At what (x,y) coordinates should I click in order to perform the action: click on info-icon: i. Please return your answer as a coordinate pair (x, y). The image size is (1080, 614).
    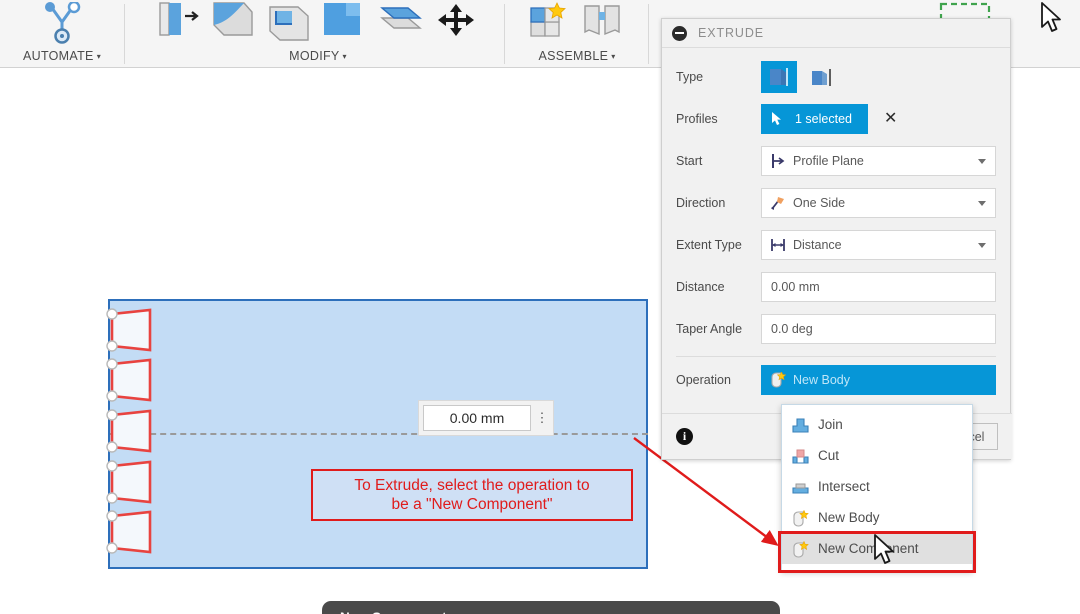
    Looking at the image, I should click on (684, 436).